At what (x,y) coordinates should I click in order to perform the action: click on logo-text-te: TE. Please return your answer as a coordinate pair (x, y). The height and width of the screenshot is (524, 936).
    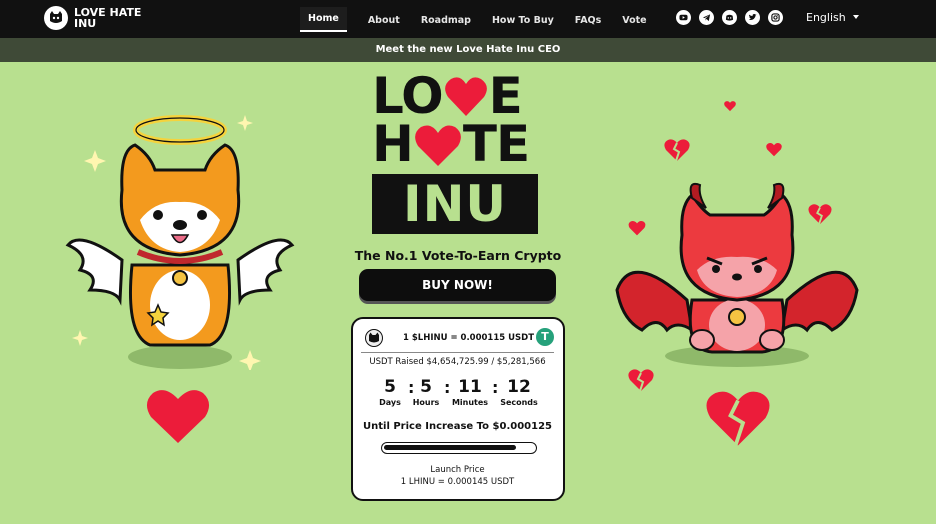
    Looking at the image, I should click on (496, 144).